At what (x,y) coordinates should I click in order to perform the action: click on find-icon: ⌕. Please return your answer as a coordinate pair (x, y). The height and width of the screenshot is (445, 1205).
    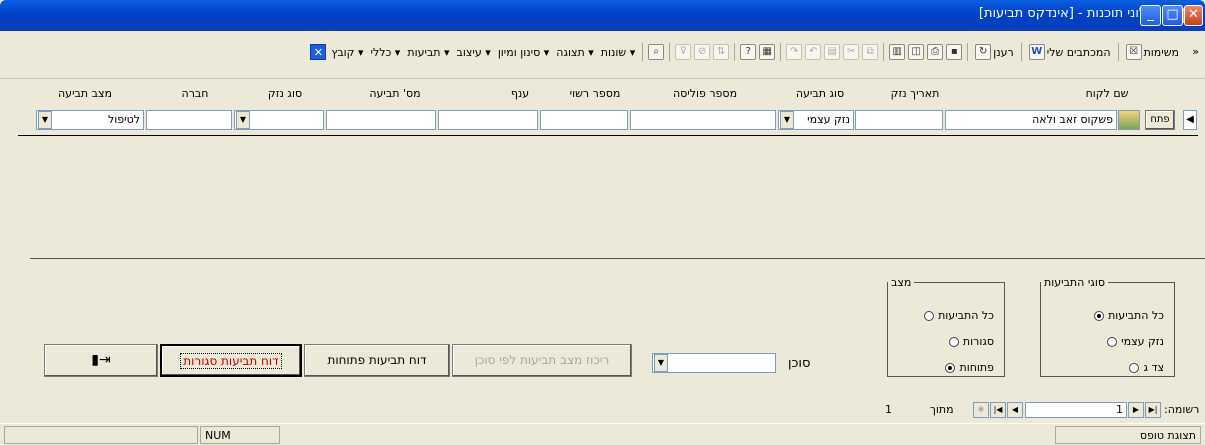
    Looking at the image, I should click on (656, 52).